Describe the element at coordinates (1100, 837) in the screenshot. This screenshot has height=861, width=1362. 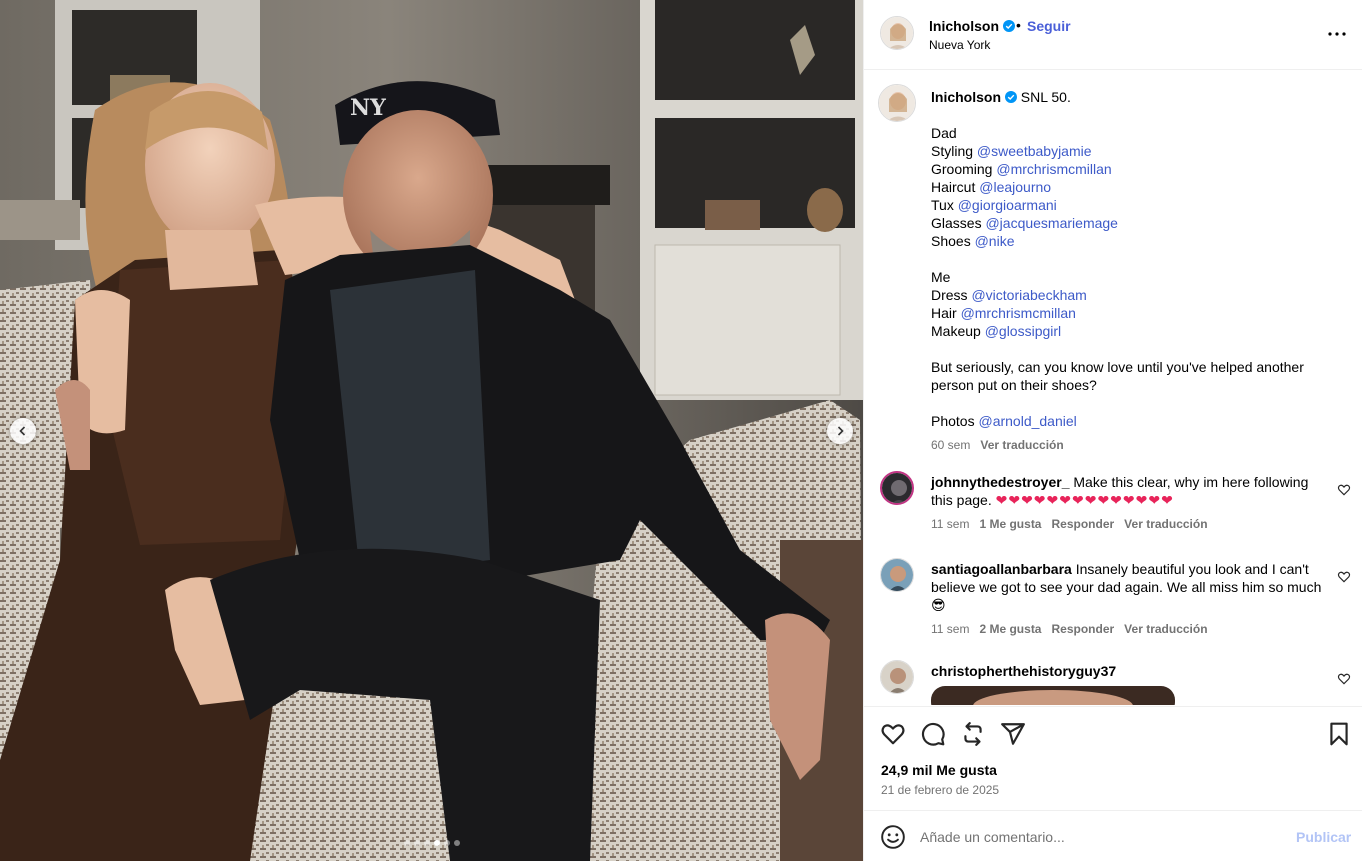
I see `comment-input` at that location.